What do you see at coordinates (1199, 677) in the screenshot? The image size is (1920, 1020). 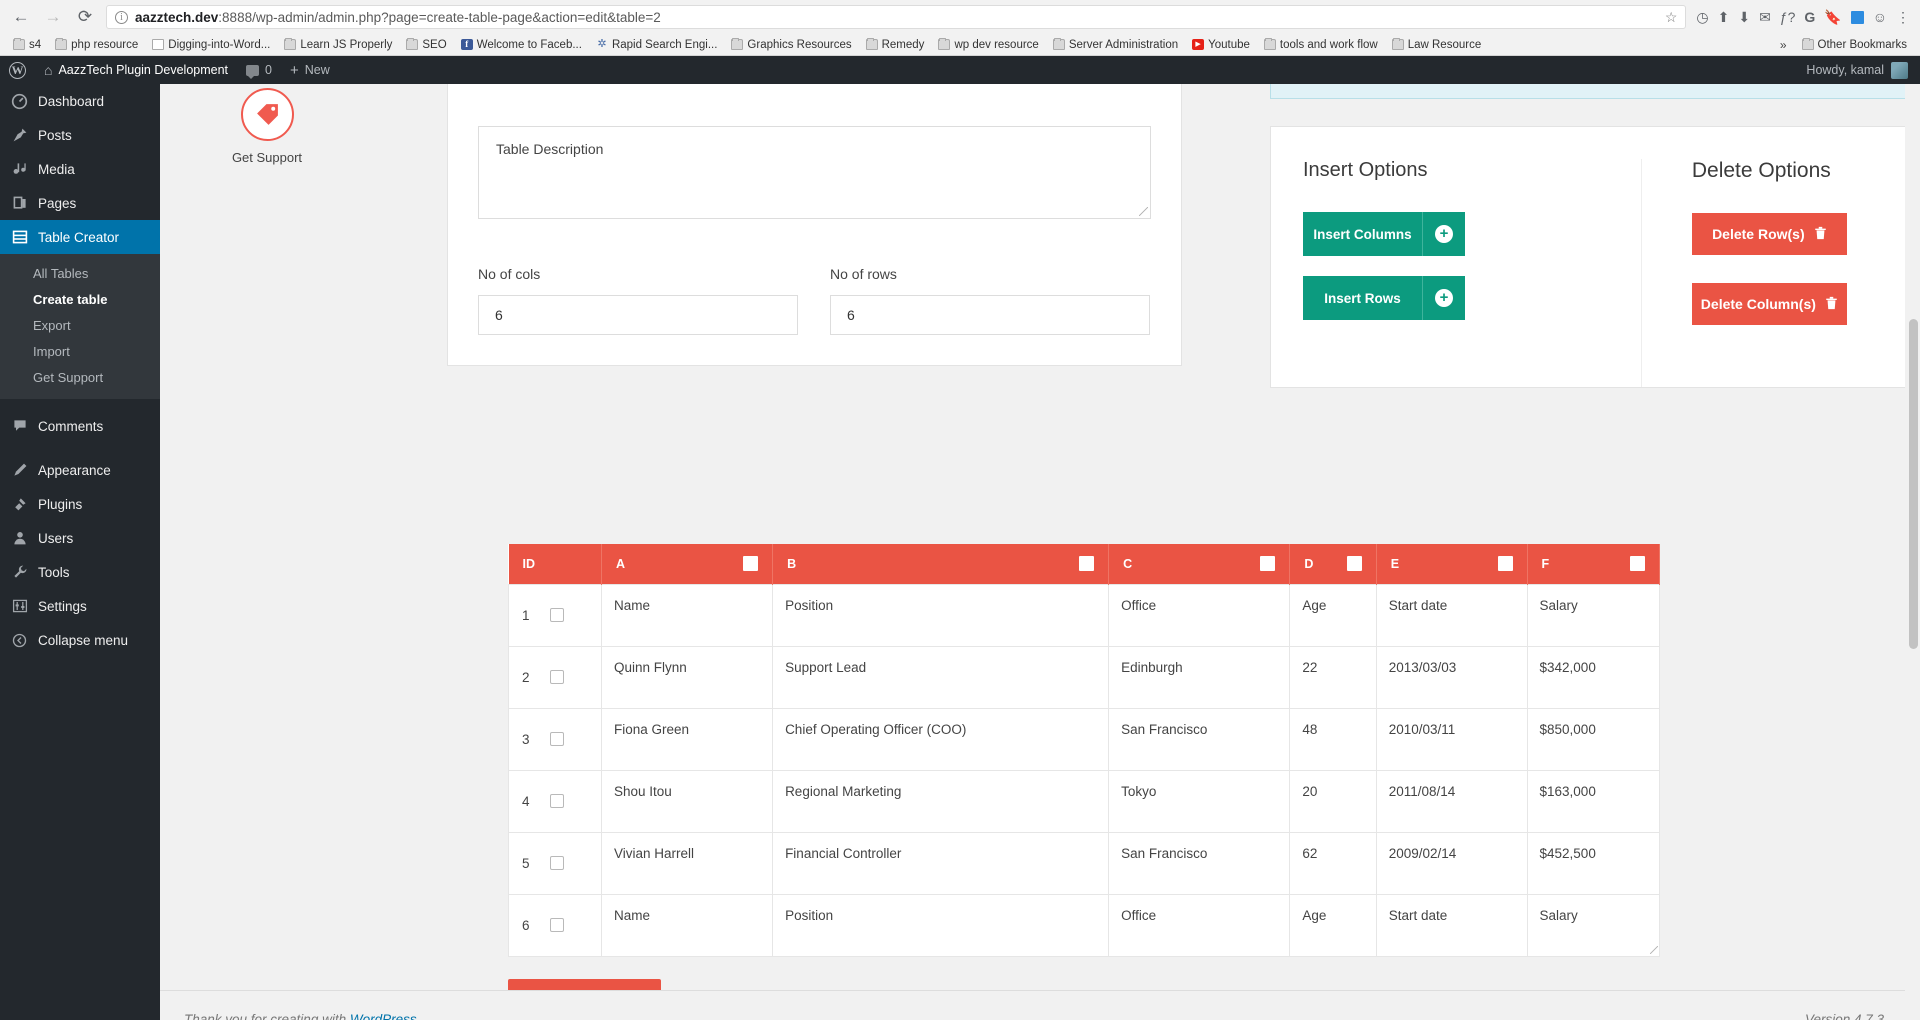 I see `cell-input: Edinburgh` at bounding box center [1199, 677].